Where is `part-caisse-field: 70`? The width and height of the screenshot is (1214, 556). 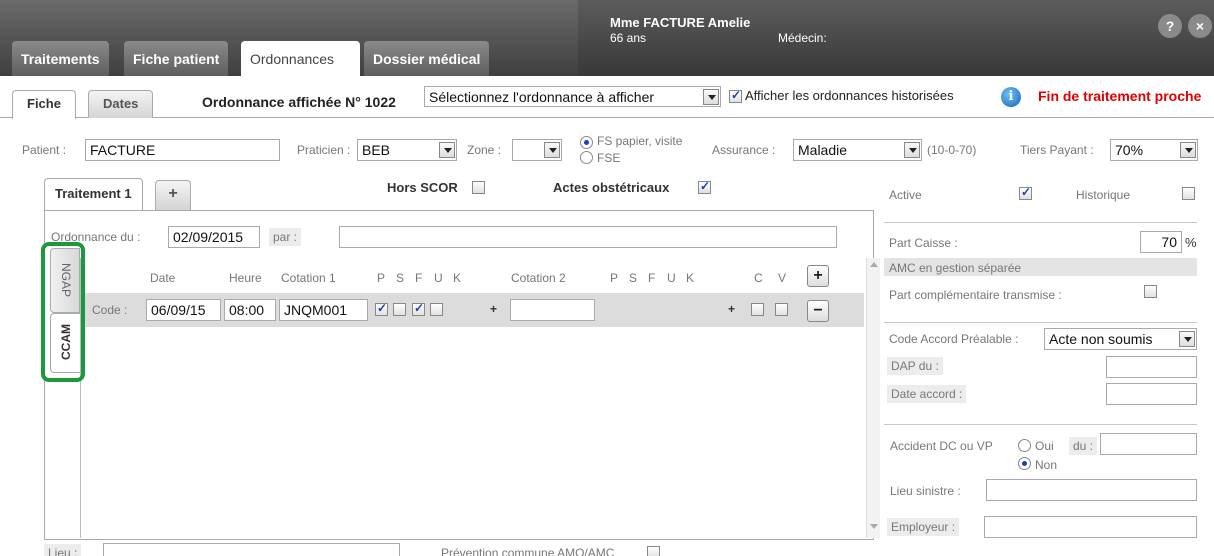 part-caisse-field: 70 is located at coordinates (1161, 242).